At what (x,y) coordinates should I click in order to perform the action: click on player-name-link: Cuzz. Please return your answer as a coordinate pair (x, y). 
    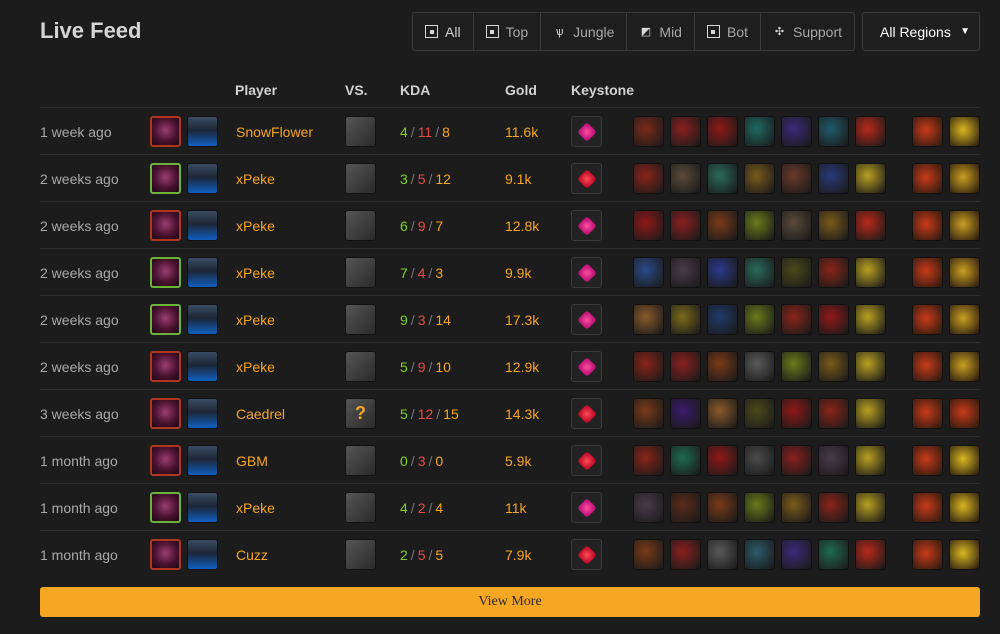
    Looking at the image, I should click on (252, 554).